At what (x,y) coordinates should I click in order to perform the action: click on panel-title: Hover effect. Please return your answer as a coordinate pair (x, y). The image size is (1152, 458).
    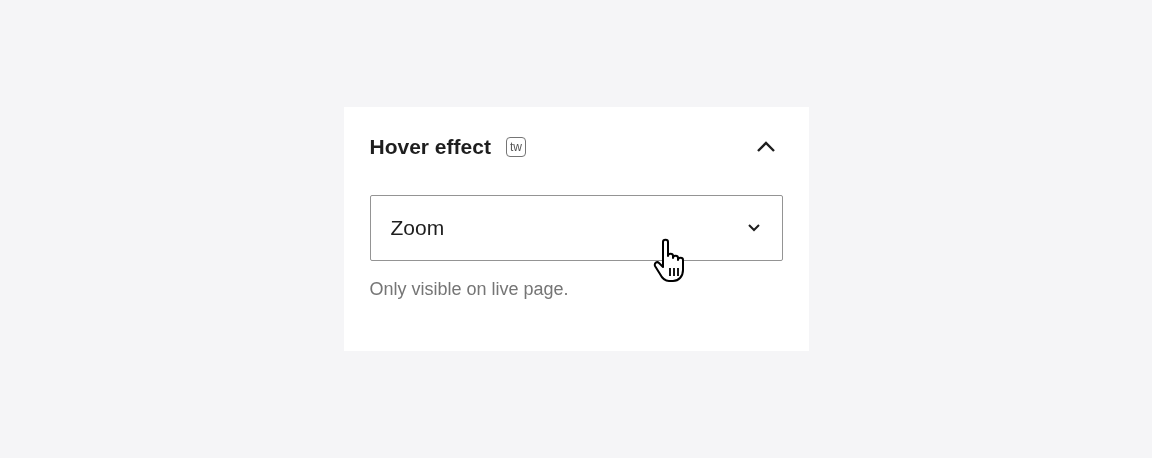
    Looking at the image, I should click on (430, 147).